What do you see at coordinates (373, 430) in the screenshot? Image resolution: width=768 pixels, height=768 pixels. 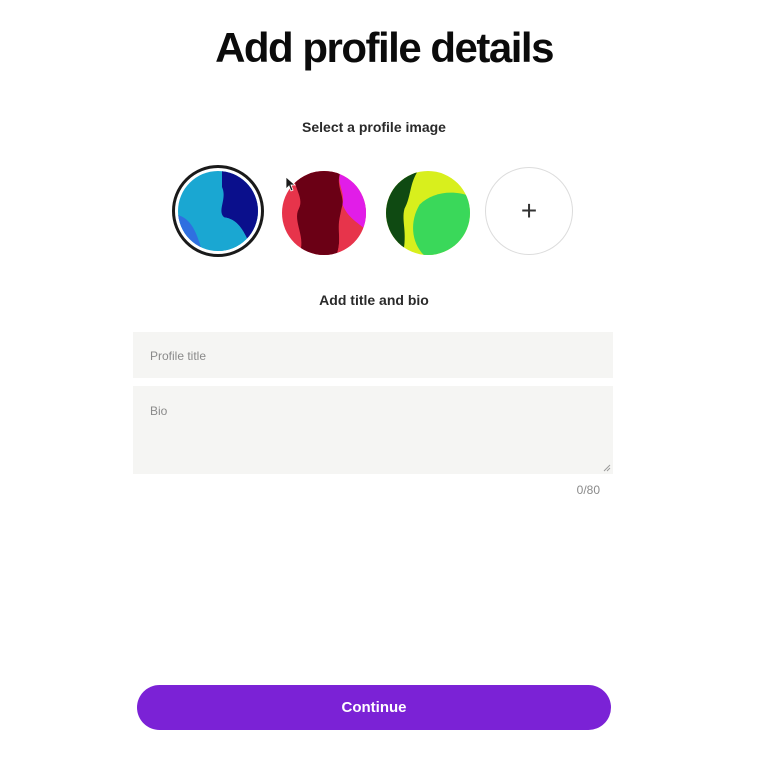 I see `bio-textarea: Bio` at bounding box center [373, 430].